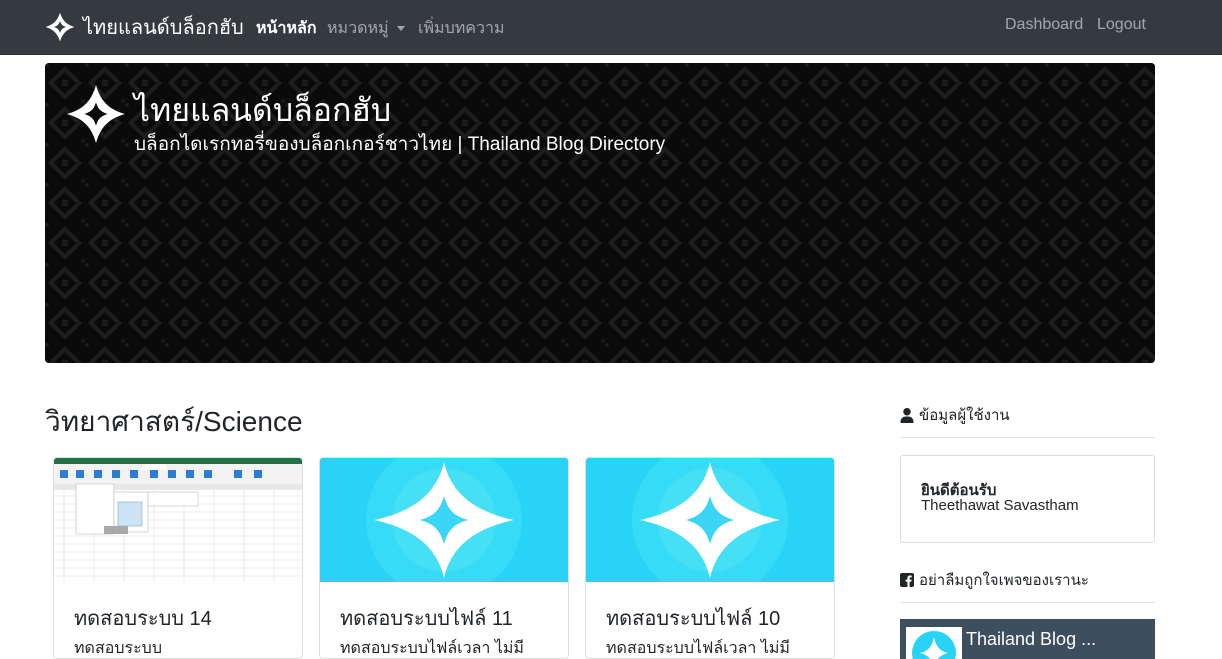  Describe the element at coordinates (163, 28) in the screenshot. I see `brand-text: ไทยแลนด์บล็อกฮับ` at that location.